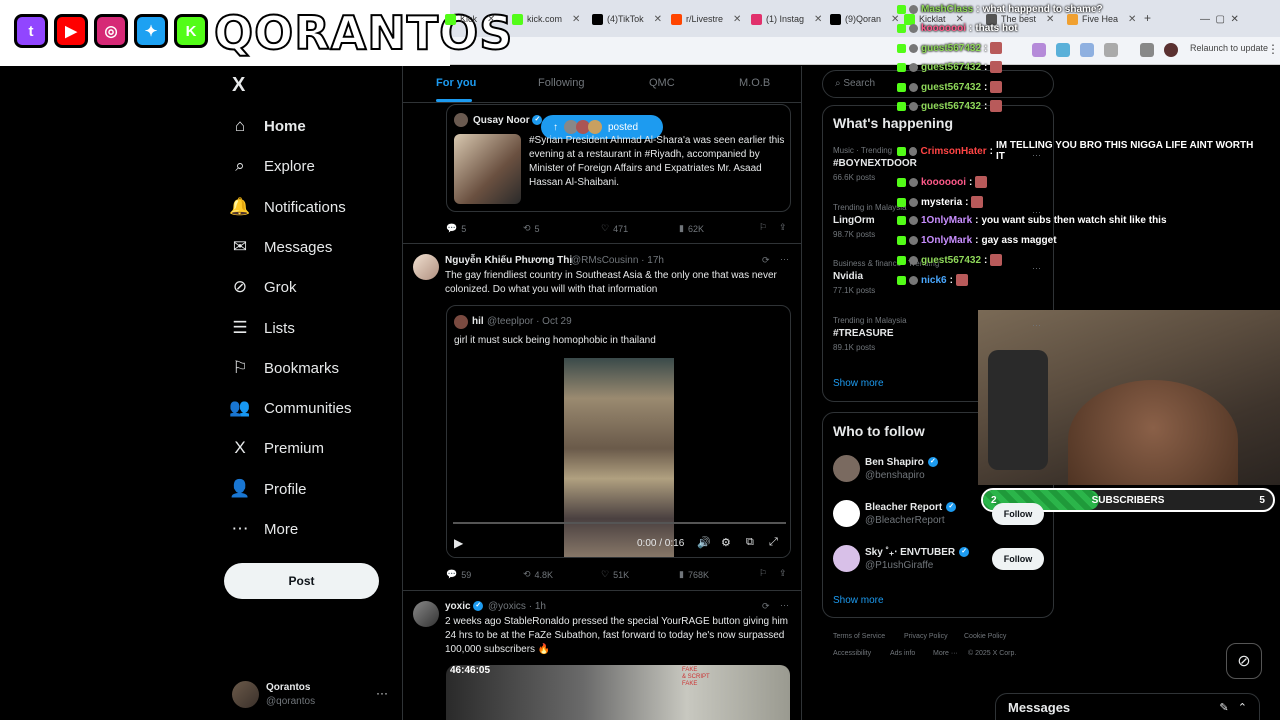 The width and height of the screenshot is (1280, 720). Describe the element at coordinates (618, 692) in the screenshot. I see `tweet-media: 46:46:05 FAKE & SCRIPT FAKE` at that location.